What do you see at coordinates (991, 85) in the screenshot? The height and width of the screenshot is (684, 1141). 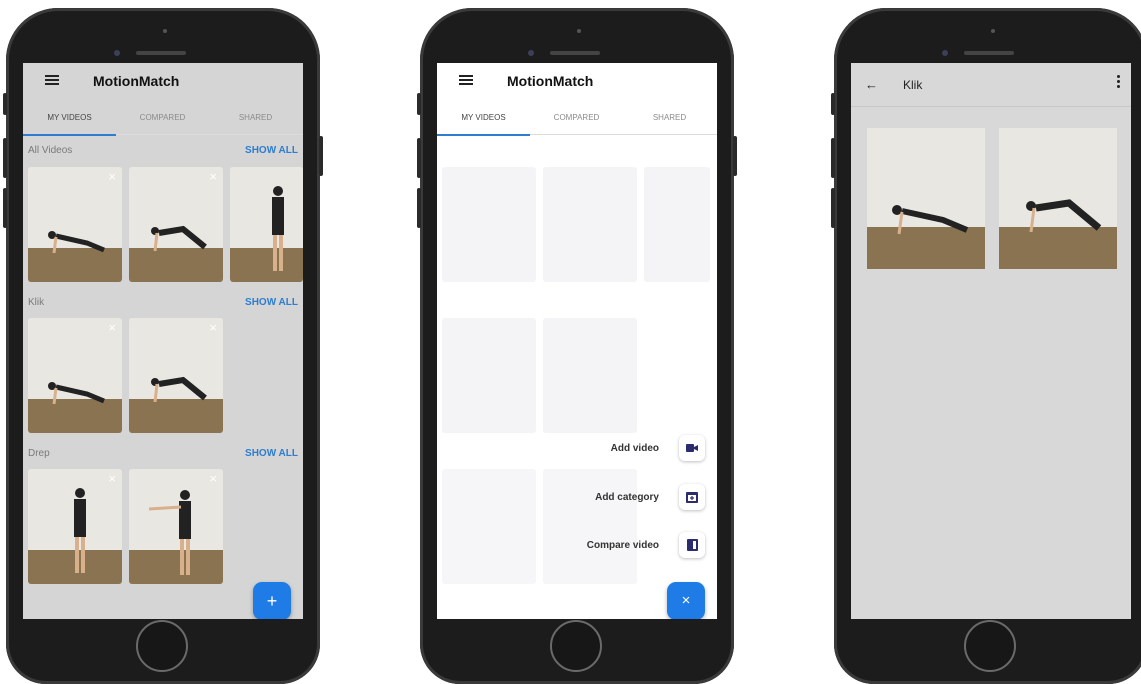 I see `app-bar: ← Klik` at bounding box center [991, 85].